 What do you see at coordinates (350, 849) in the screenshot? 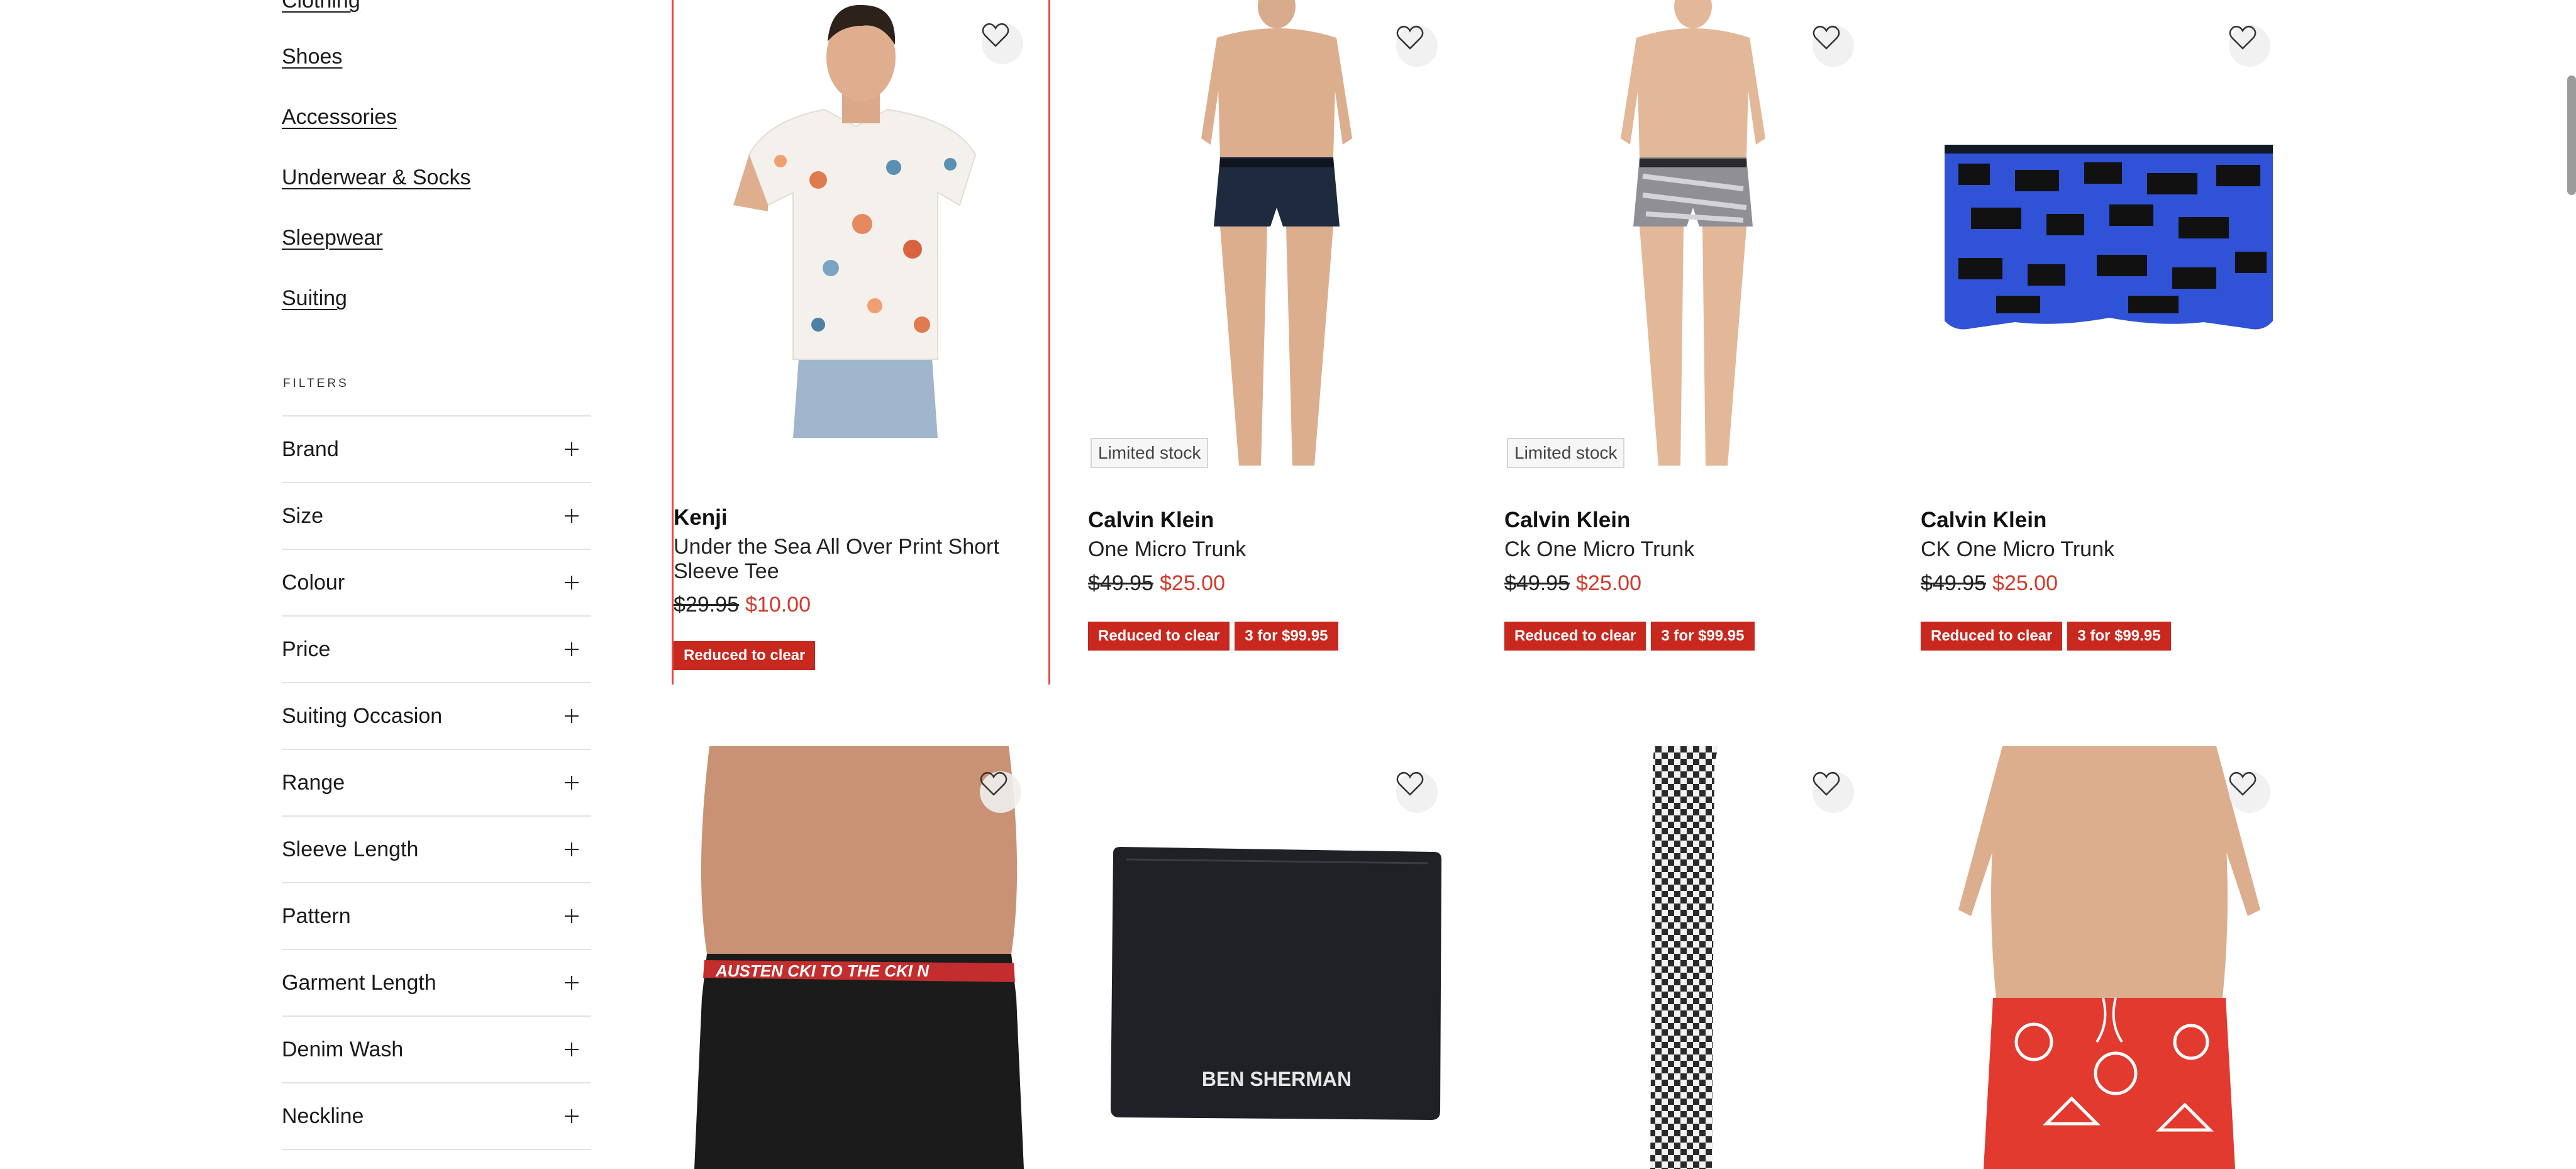
I see `filter-label: Sleeve Length` at bounding box center [350, 849].